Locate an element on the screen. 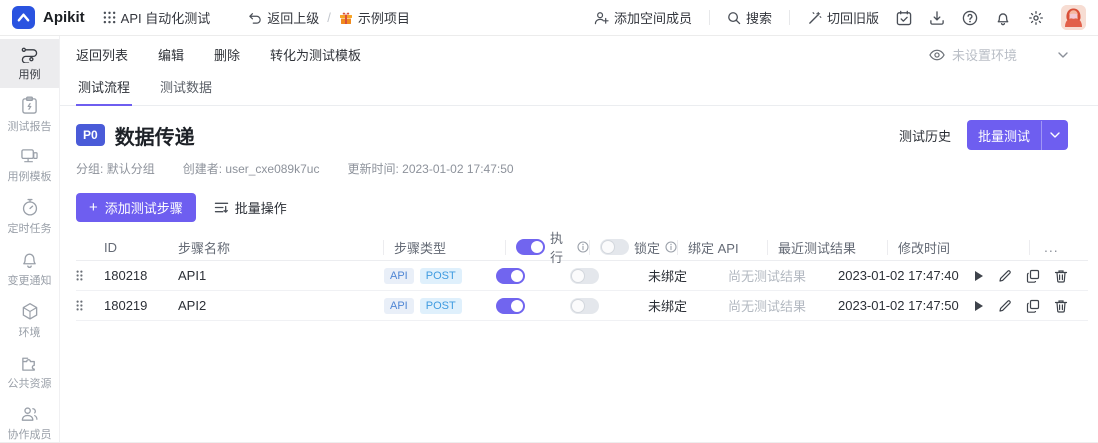 Image resolution: width=1098 pixels, height=443 pixels. sidebar-item-scheduled-tasks: 定时任务 is located at coordinates (29, 216).